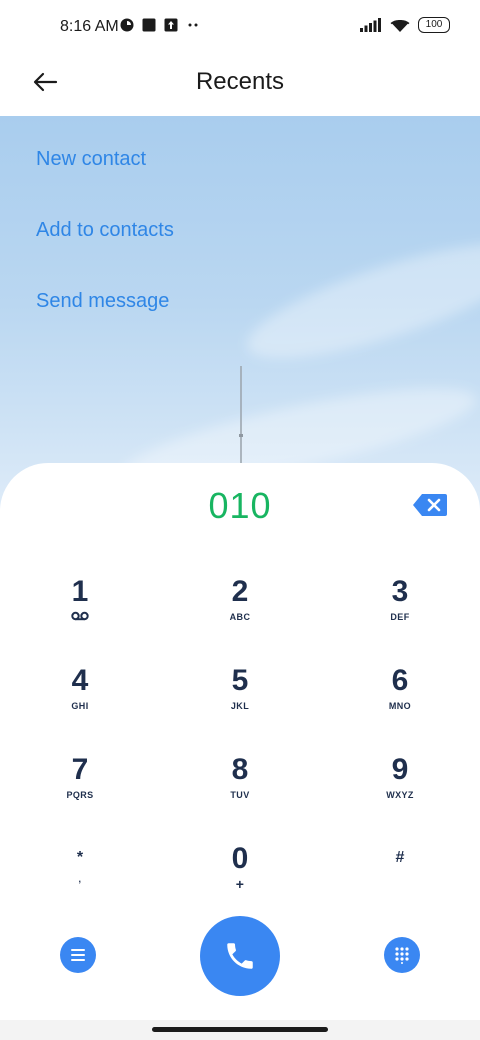  I want to click on phone-icon, so click(240, 956).